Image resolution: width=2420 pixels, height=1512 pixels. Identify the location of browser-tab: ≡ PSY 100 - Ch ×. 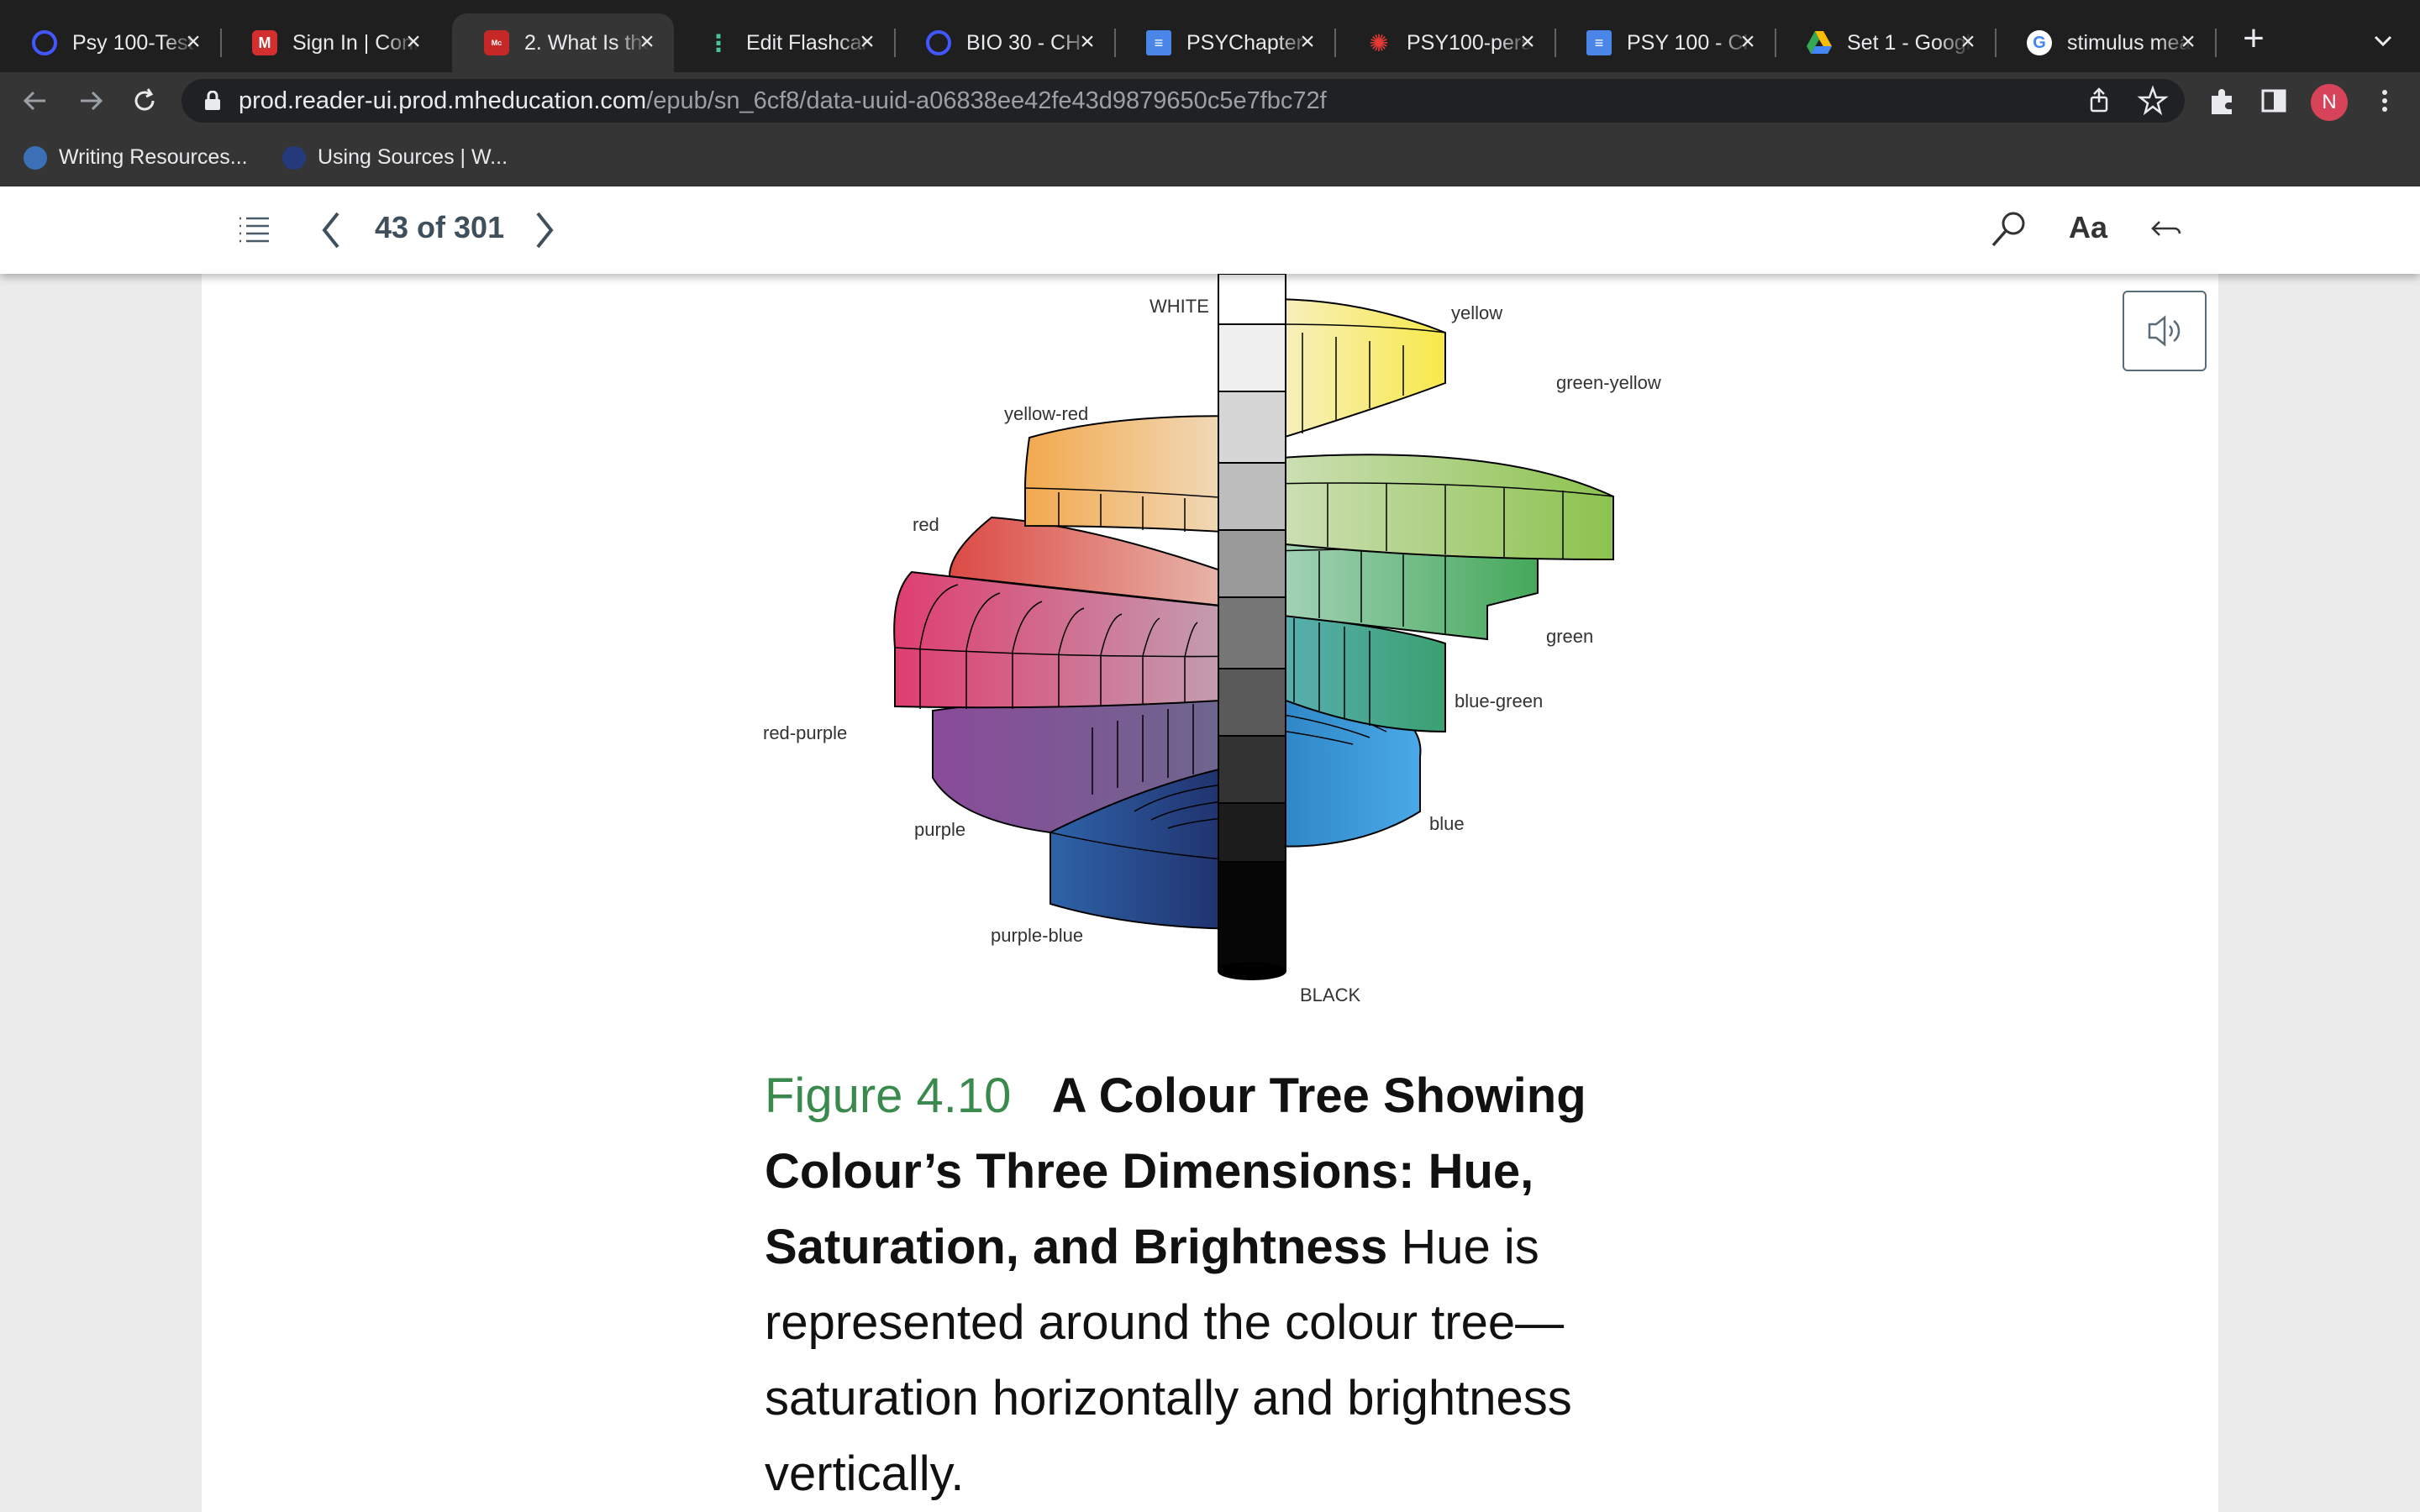
(1665, 42).